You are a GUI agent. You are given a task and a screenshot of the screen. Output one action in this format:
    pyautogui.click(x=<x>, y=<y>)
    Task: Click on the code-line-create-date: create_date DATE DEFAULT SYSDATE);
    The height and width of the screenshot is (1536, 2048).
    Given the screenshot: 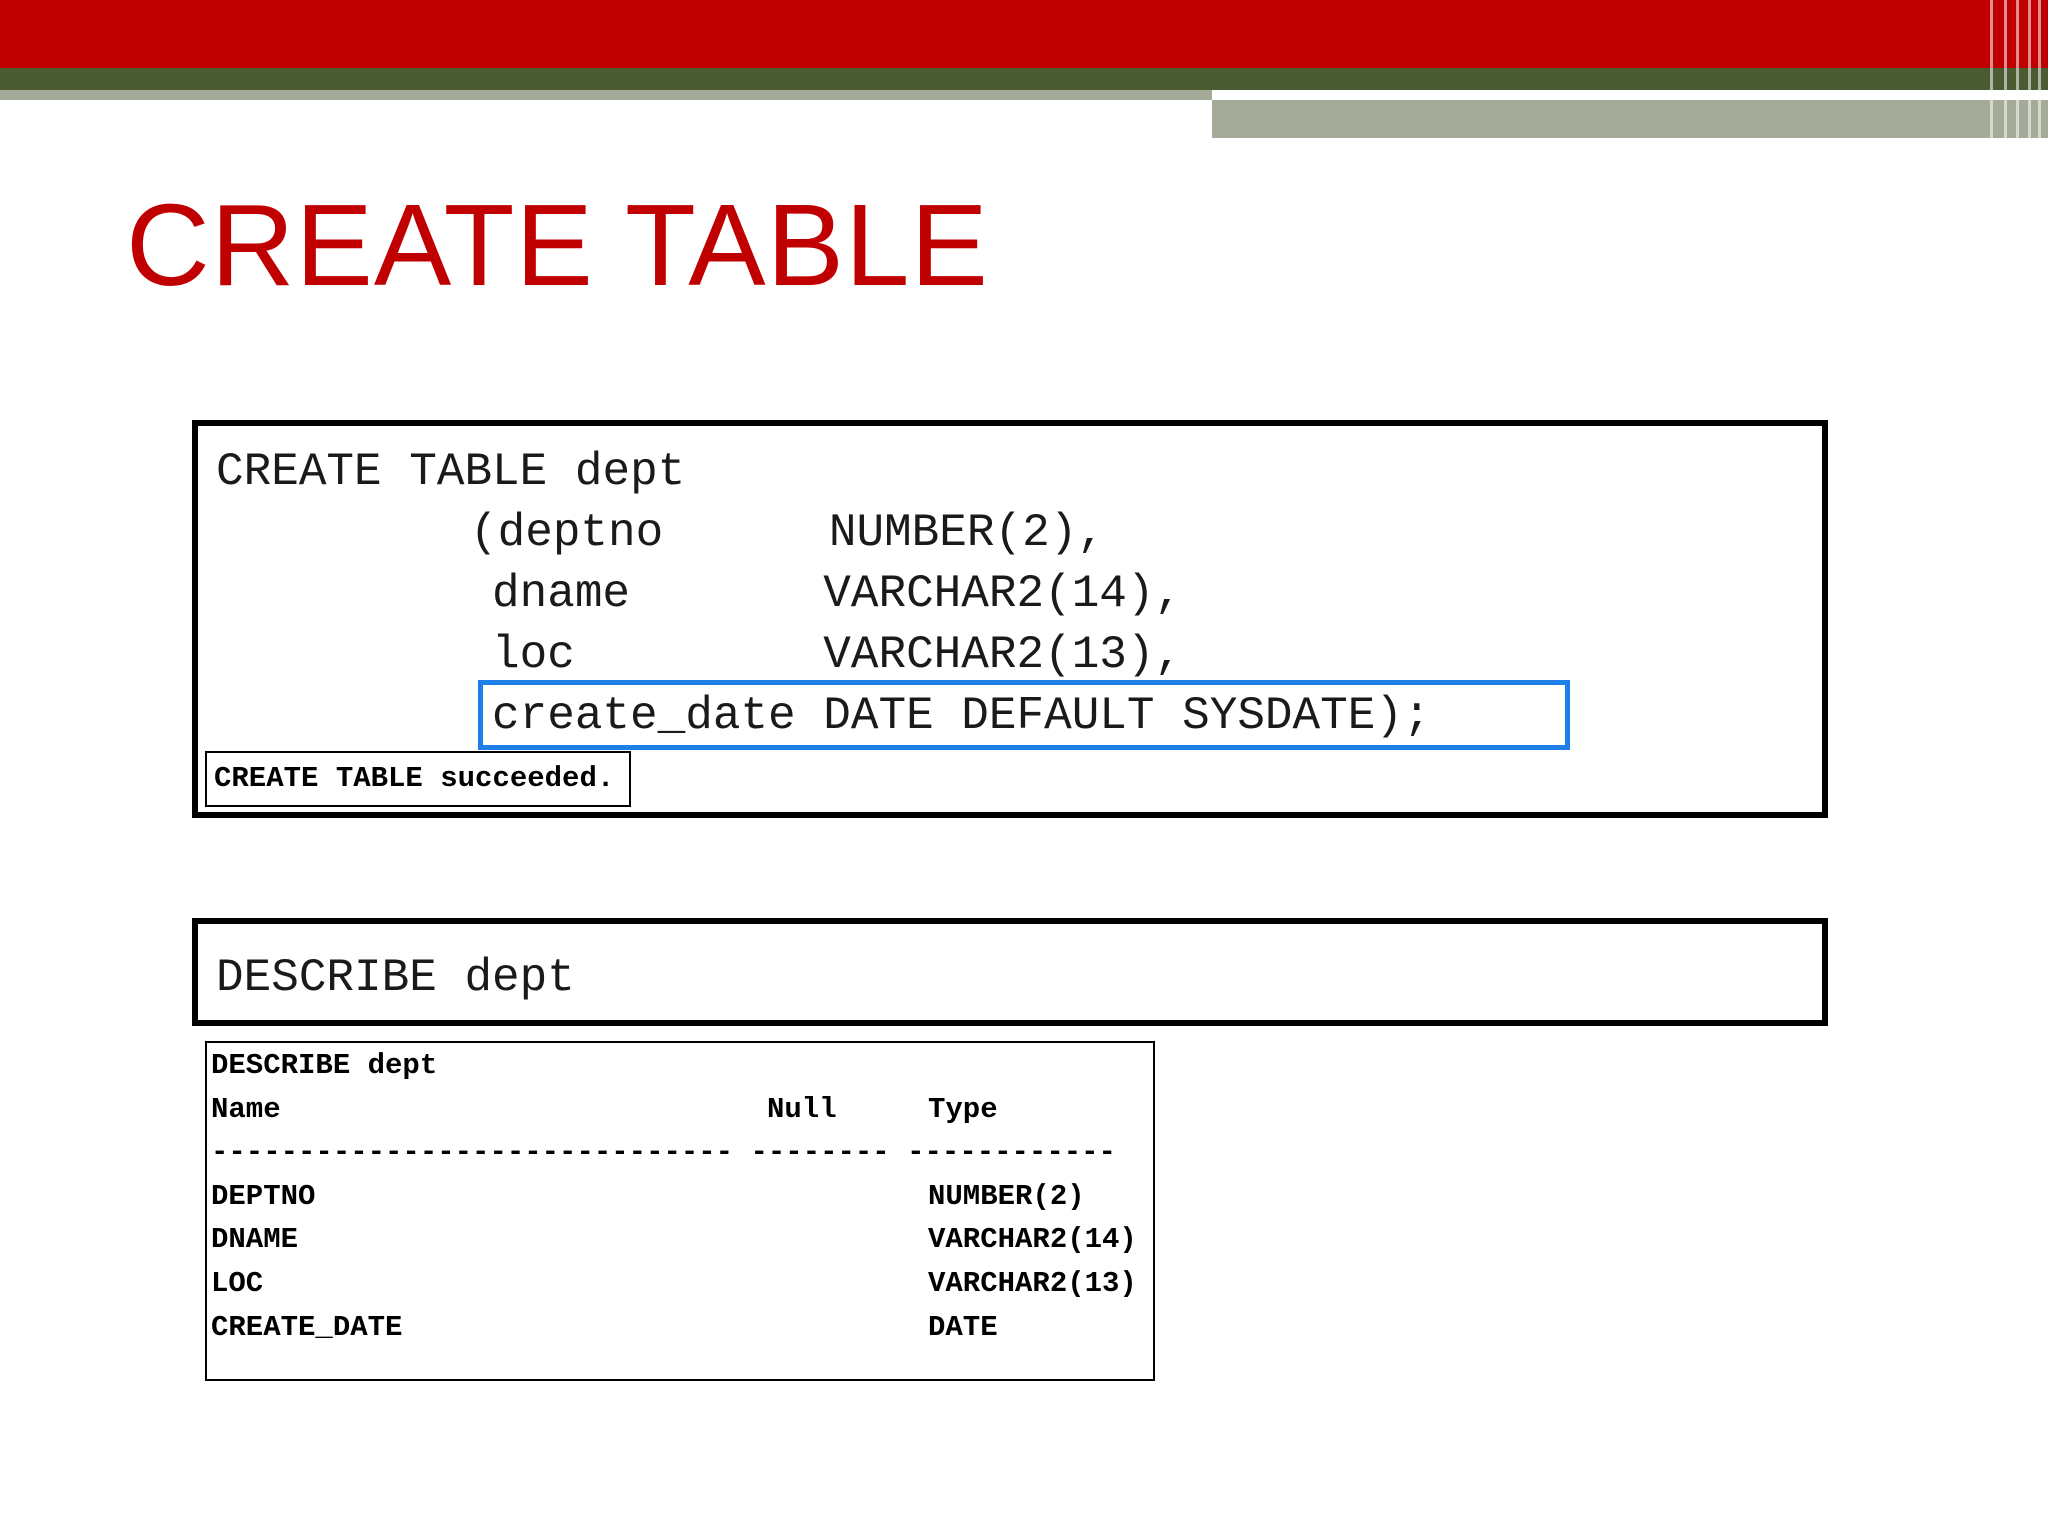 What is the action you would take?
    pyautogui.click(x=961, y=716)
    